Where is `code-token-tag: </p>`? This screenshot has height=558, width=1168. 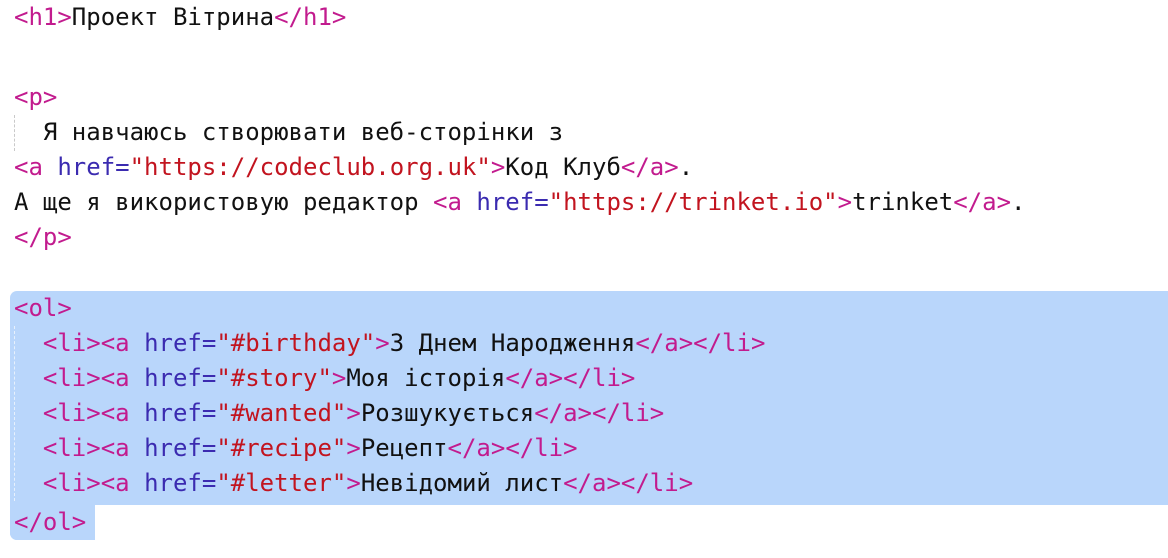 code-token-tag: </p> is located at coordinates (43, 237).